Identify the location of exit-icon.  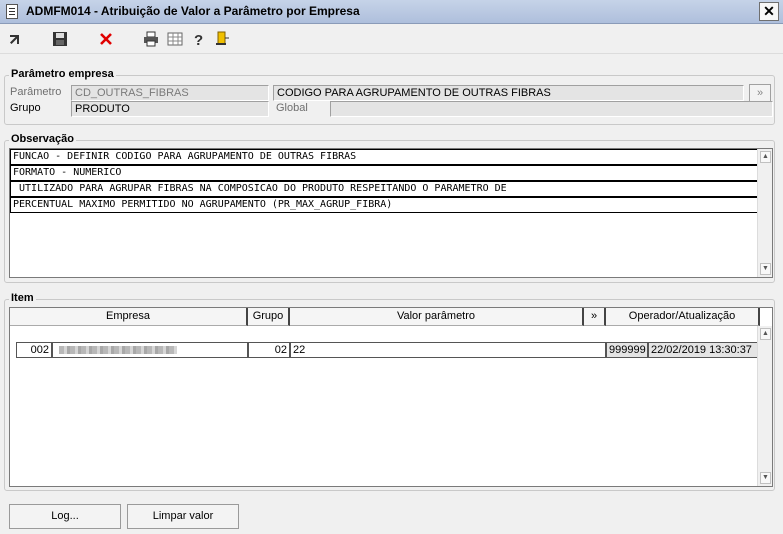
(222, 39).